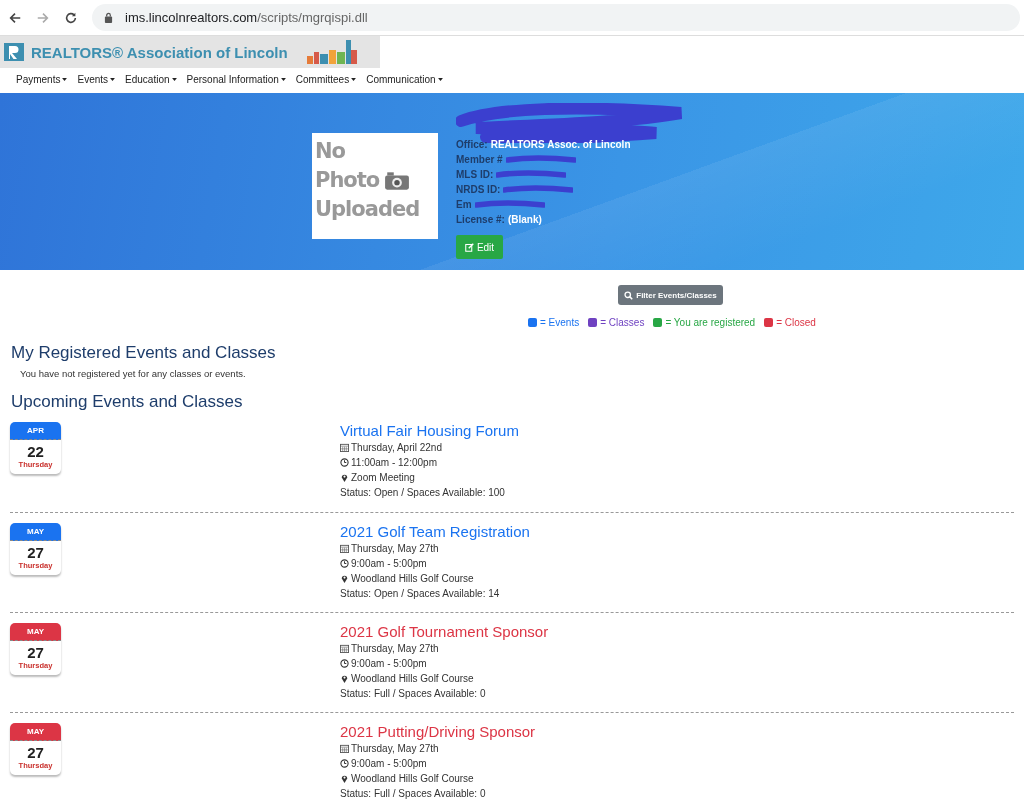 Image resolution: width=1024 pixels, height=809 pixels. What do you see at coordinates (35, 431) in the screenshot?
I see `calendar-month: APR` at bounding box center [35, 431].